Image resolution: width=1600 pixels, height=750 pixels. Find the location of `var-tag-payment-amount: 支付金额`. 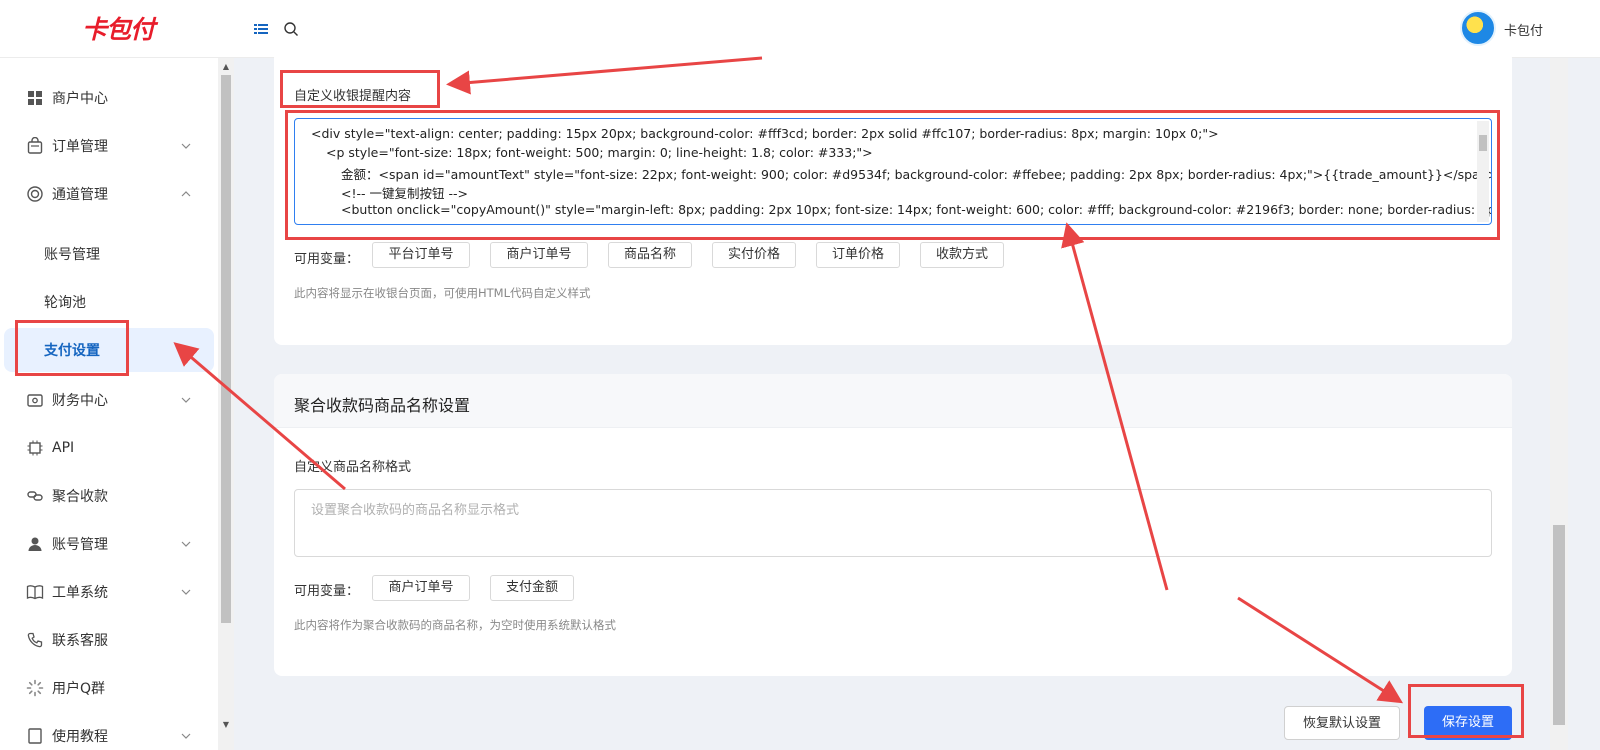

var-tag-payment-amount: 支付金额 is located at coordinates (532, 588).